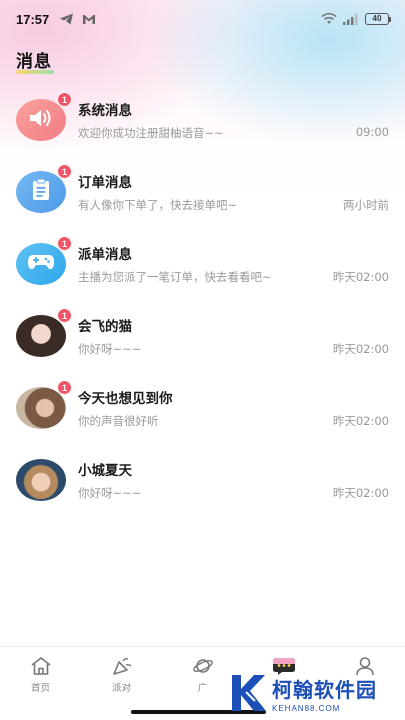 The image size is (405, 720). What do you see at coordinates (66, 19) in the screenshot?
I see `telegram-icon` at bounding box center [66, 19].